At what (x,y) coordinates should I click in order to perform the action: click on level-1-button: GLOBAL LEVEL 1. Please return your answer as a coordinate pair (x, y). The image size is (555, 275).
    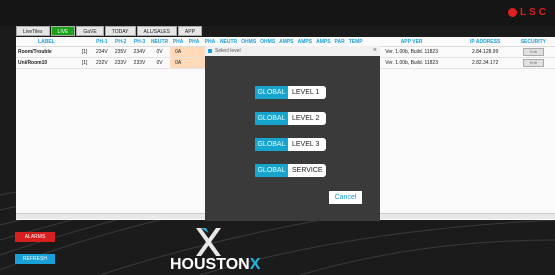
    Looking at the image, I should click on (290, 92).